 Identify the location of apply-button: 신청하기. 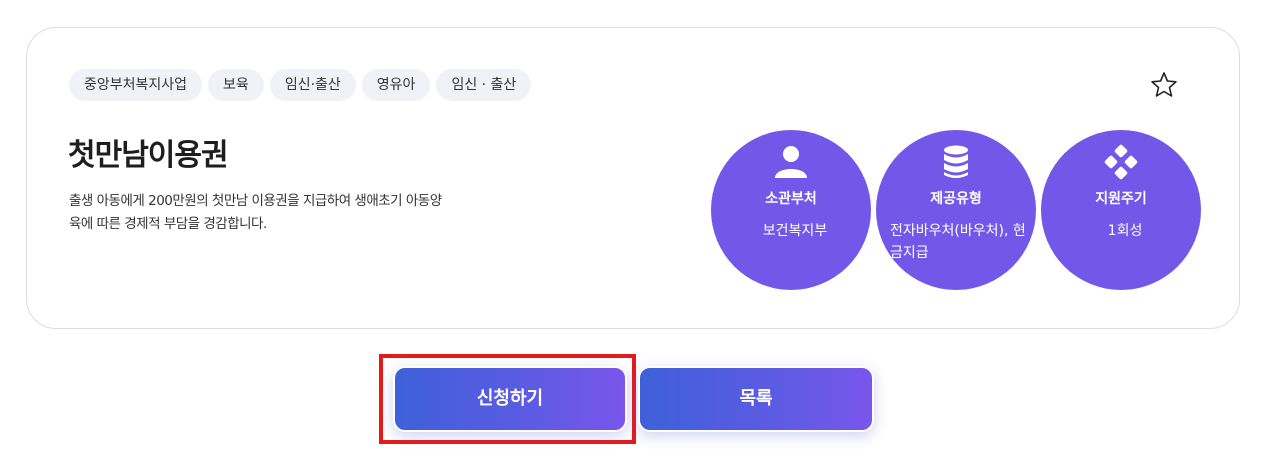
(510, 399).